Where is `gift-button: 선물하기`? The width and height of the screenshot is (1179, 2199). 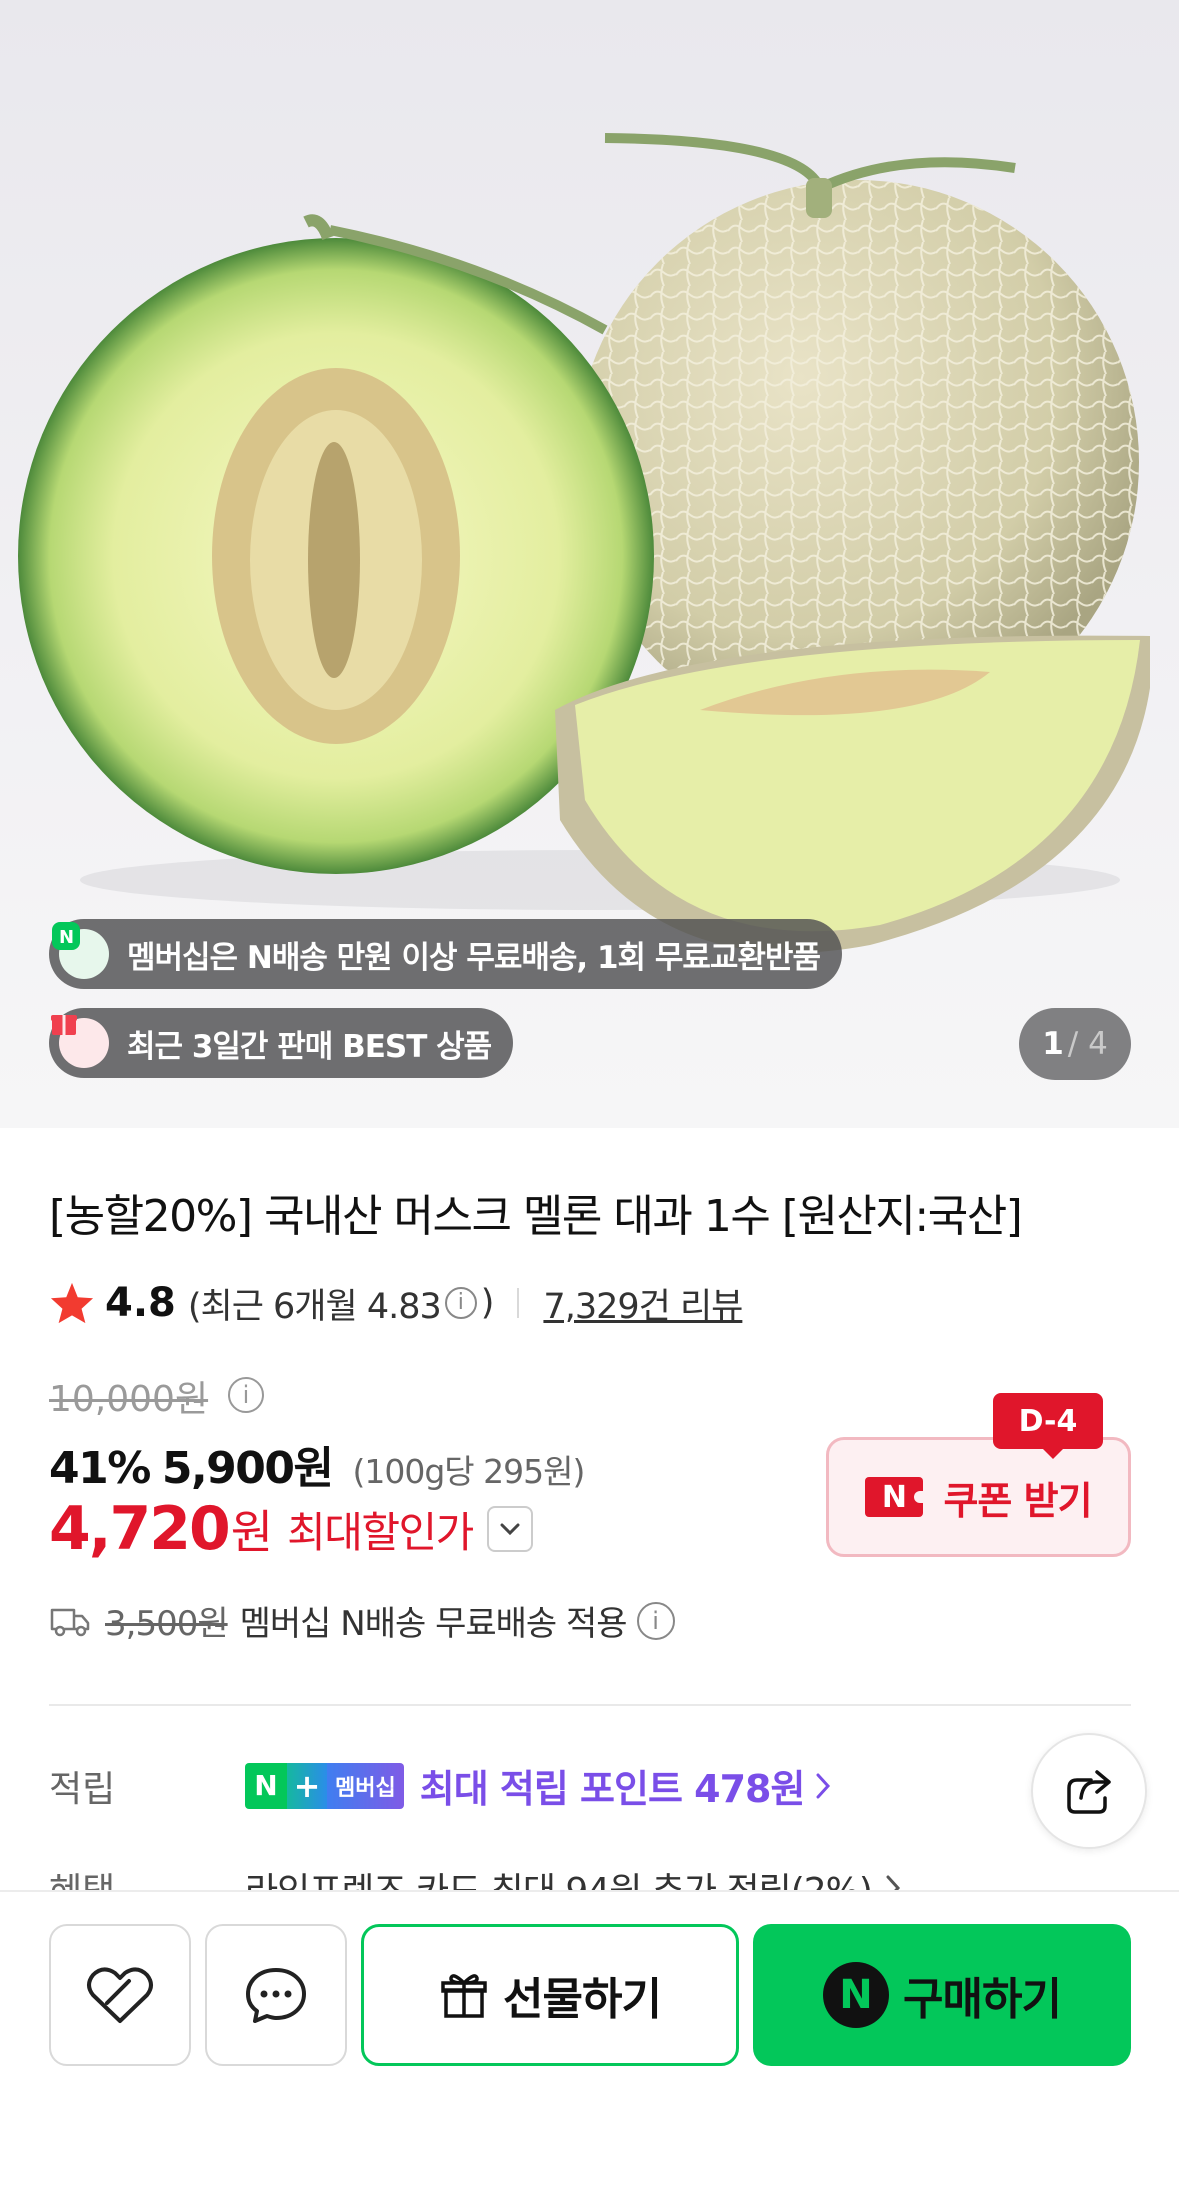 gift-button: 선물하기 is located at coordinates (550, 1995).